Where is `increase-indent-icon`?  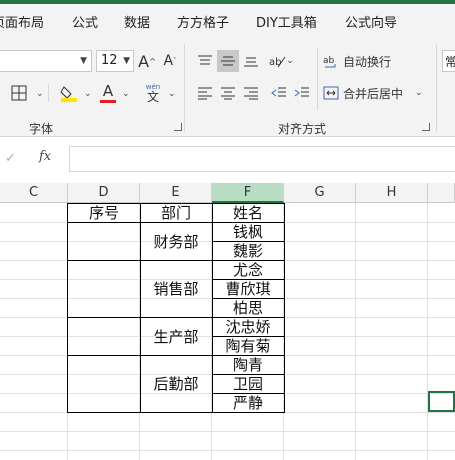
increase-indent-icon is located at coordinates (301, 92).